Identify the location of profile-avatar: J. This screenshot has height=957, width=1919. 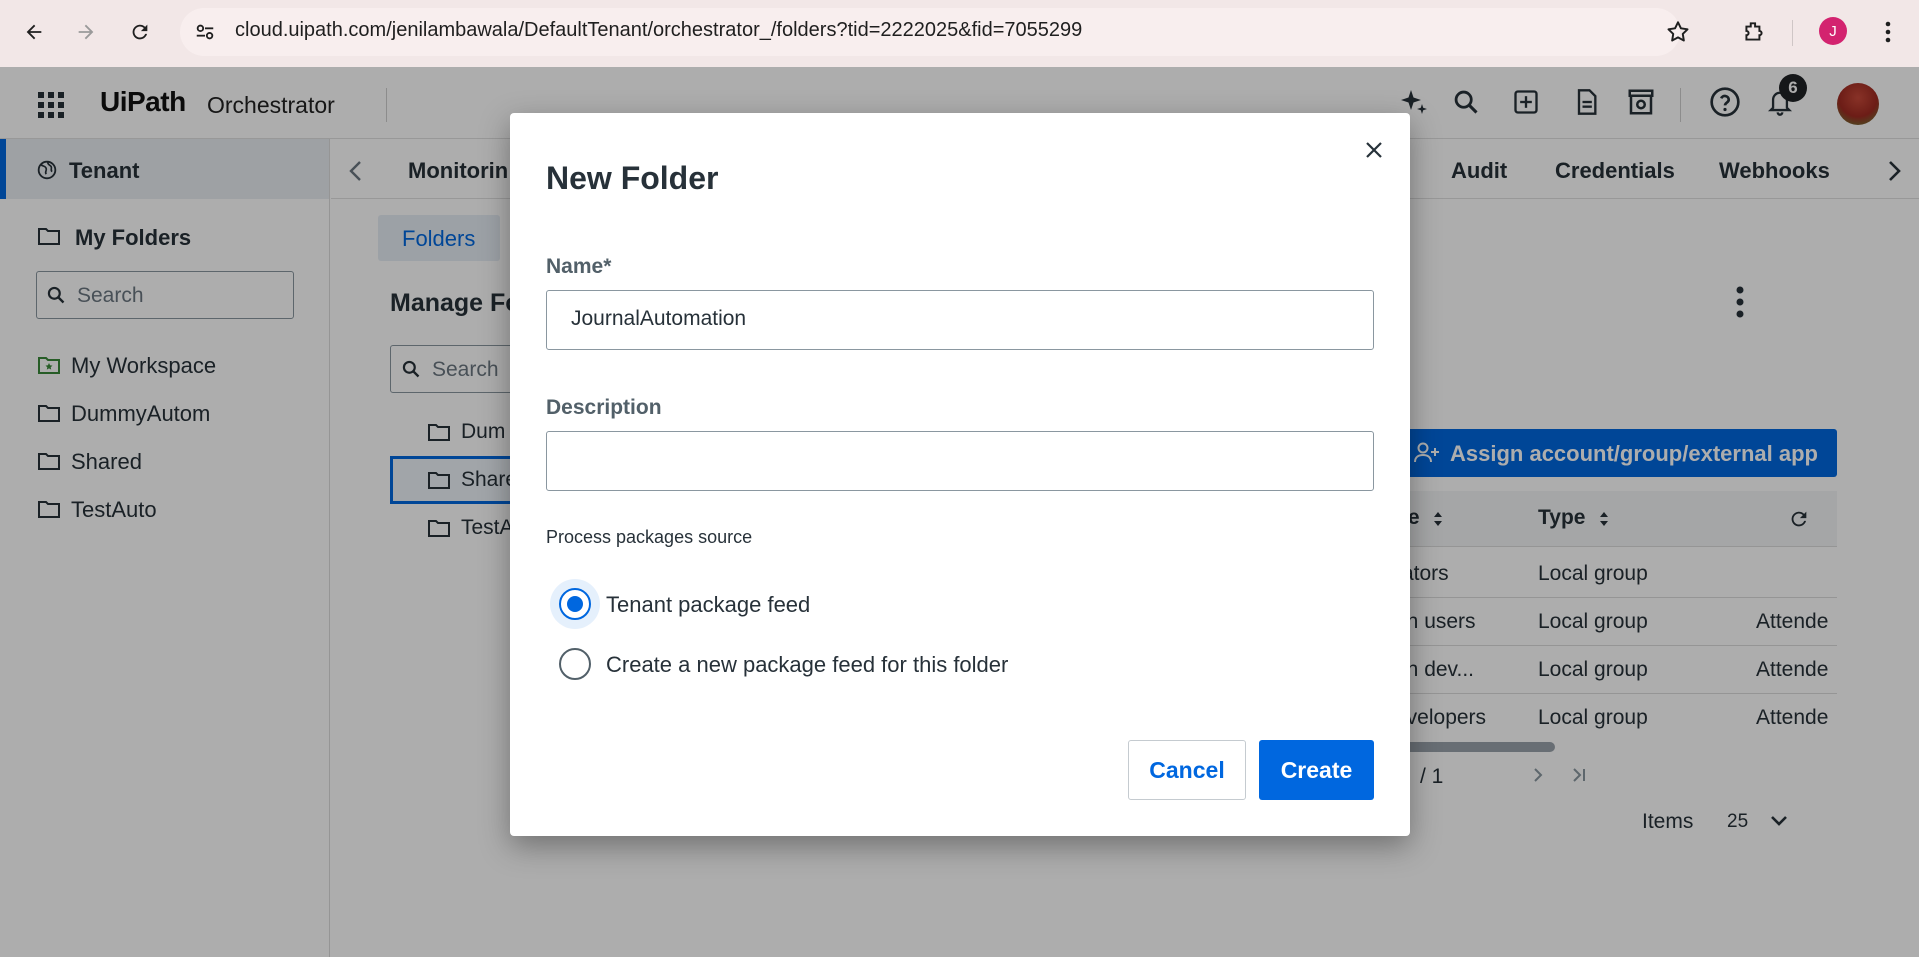
(1833, 31).